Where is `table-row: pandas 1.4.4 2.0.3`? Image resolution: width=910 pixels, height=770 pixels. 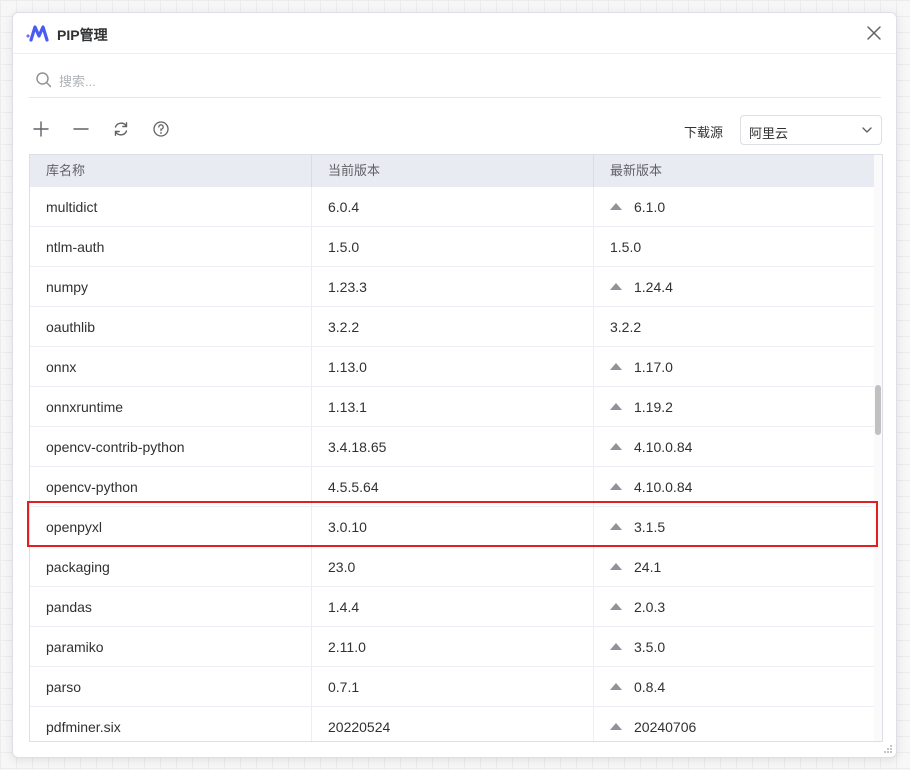
table-row: pandas 1.4.4 2.0.3 is located at coordinates (453, 607).